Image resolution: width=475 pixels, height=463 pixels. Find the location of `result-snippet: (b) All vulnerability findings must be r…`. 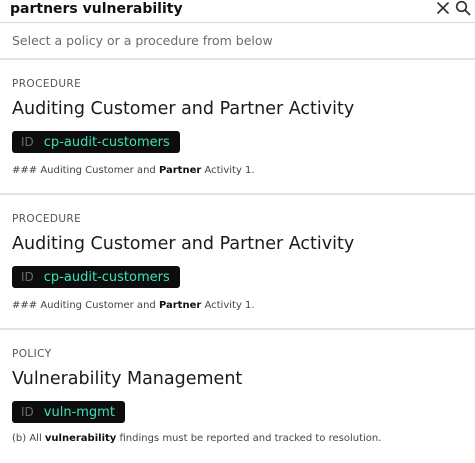

result-snippet: (b) All vulnerability findings must be r… is located at coordinates (196, 439).